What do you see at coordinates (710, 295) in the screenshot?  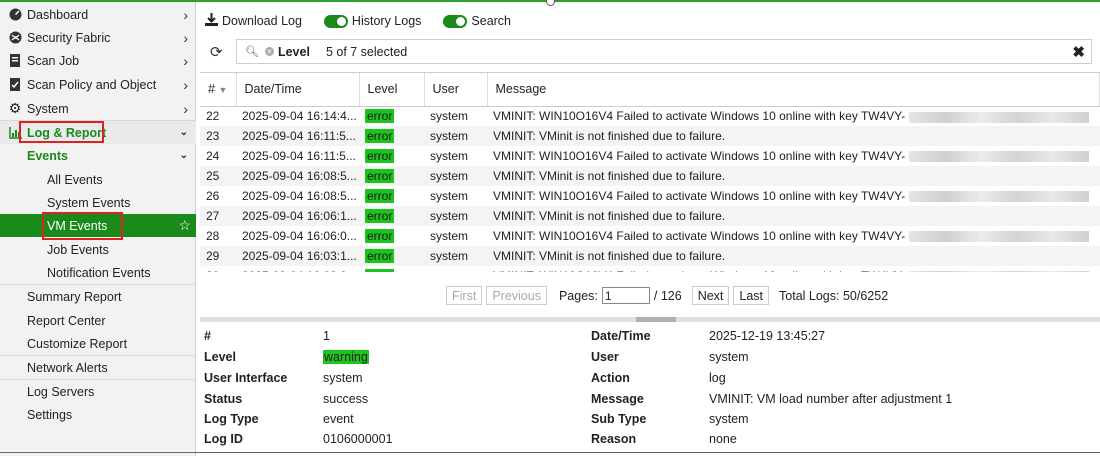 I see `next-page-button: Next` at bounding box center [710, 295].